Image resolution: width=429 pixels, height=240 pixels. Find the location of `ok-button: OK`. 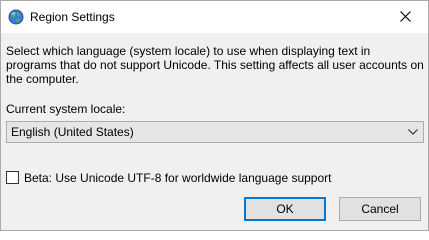

ok-button: OK is located at coordinates (285, 209).